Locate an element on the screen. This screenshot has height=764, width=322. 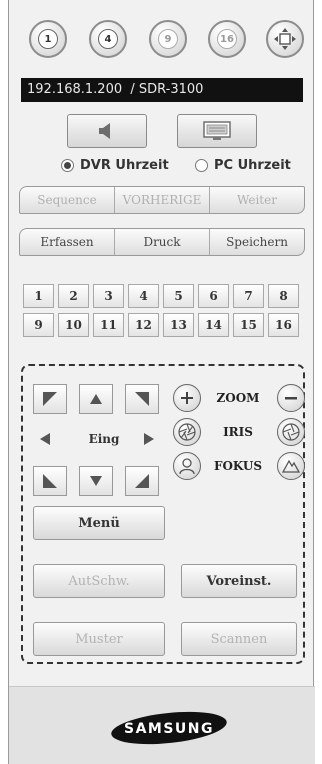
split-1-button: 1 is located at coordinates (48, 39).